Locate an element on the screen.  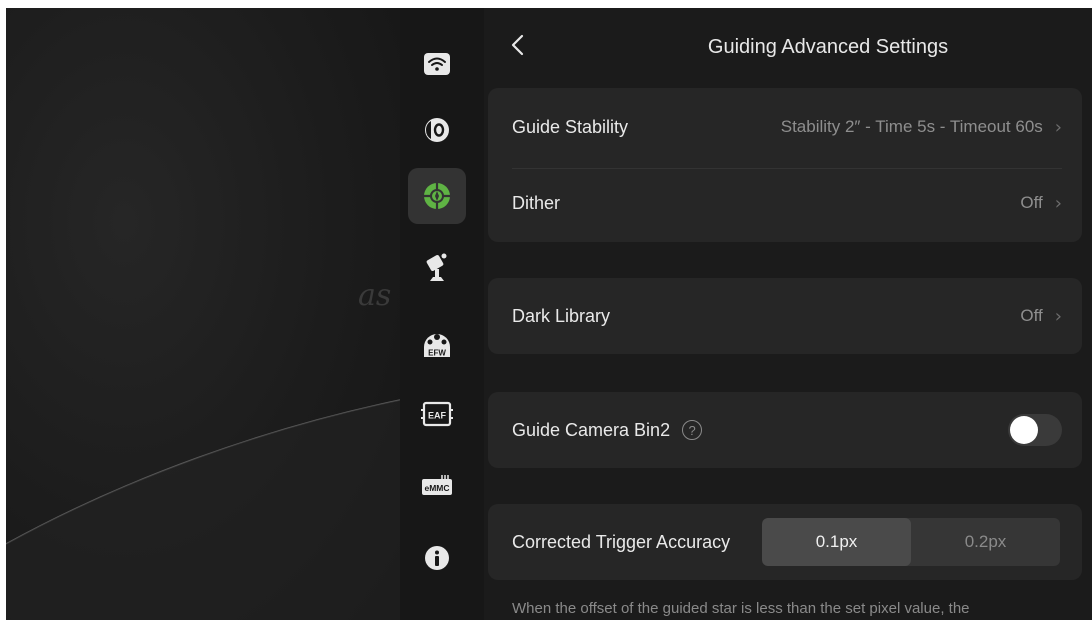
trigger-accuracy-row: Corrected Trigger Accuracy is located at coordinates (621, 542).